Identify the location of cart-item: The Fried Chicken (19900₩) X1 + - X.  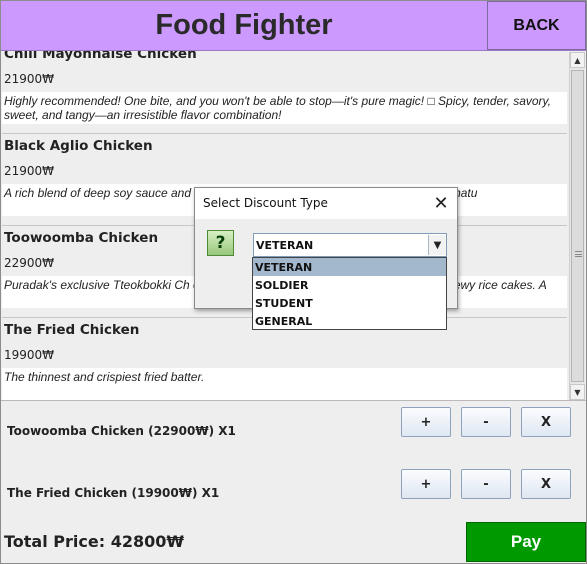
(293, 485).